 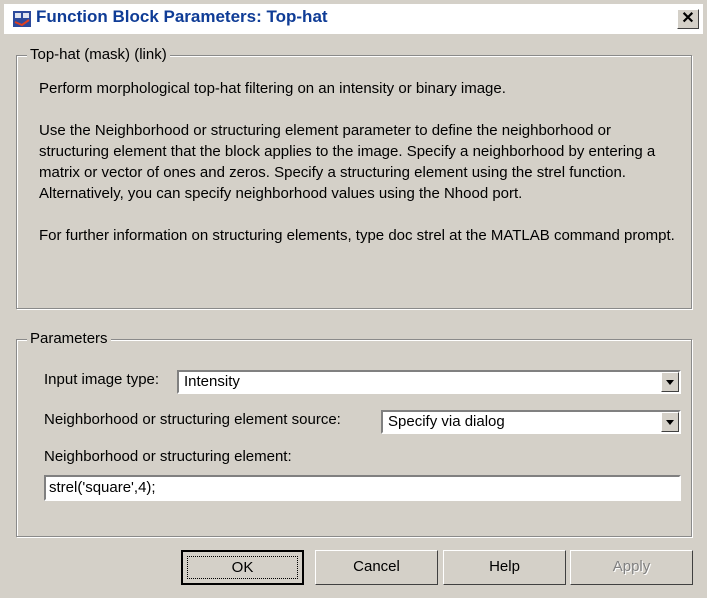 What do you see at coordinates (98, 54) in the screenshot?
I see `mask-group-legend: Top-hat (mask) (link)` at bounding box center [98, 54].